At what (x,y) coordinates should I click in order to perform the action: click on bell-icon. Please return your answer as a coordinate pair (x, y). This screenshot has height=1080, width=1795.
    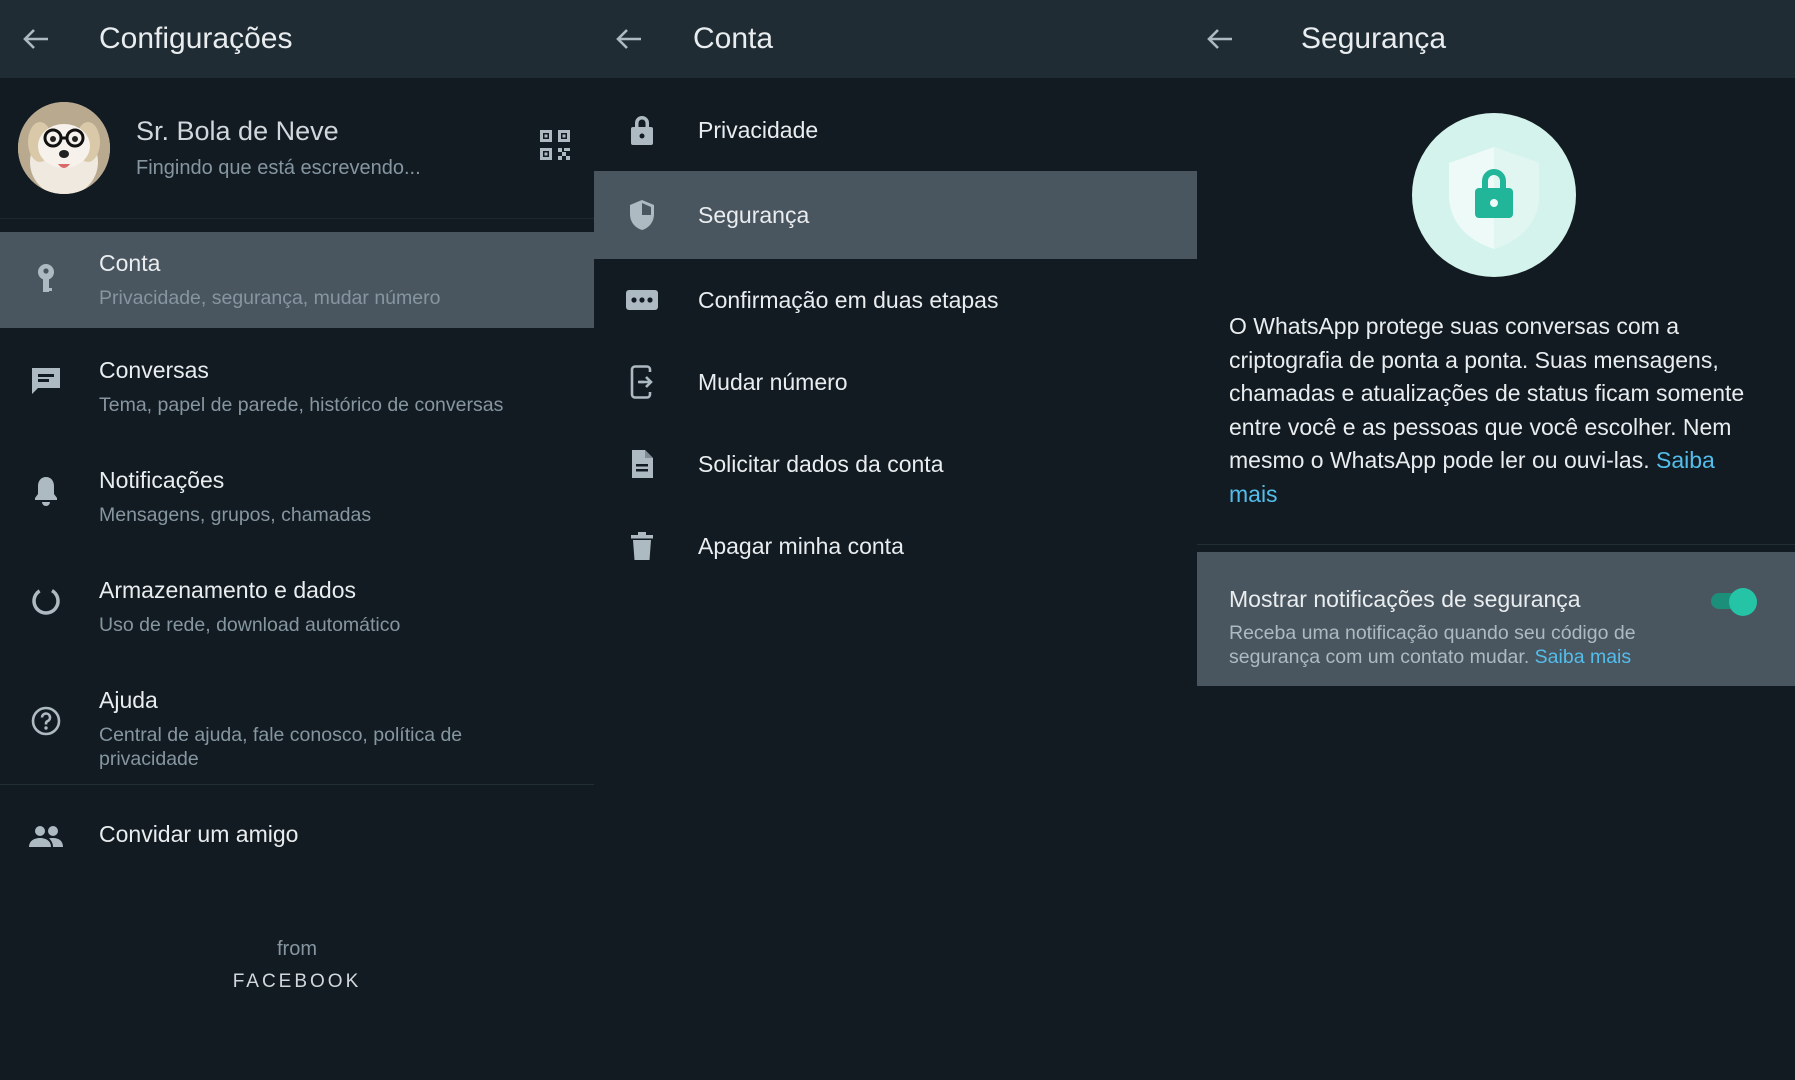
    Looking at the image, I should click on (46, 491).